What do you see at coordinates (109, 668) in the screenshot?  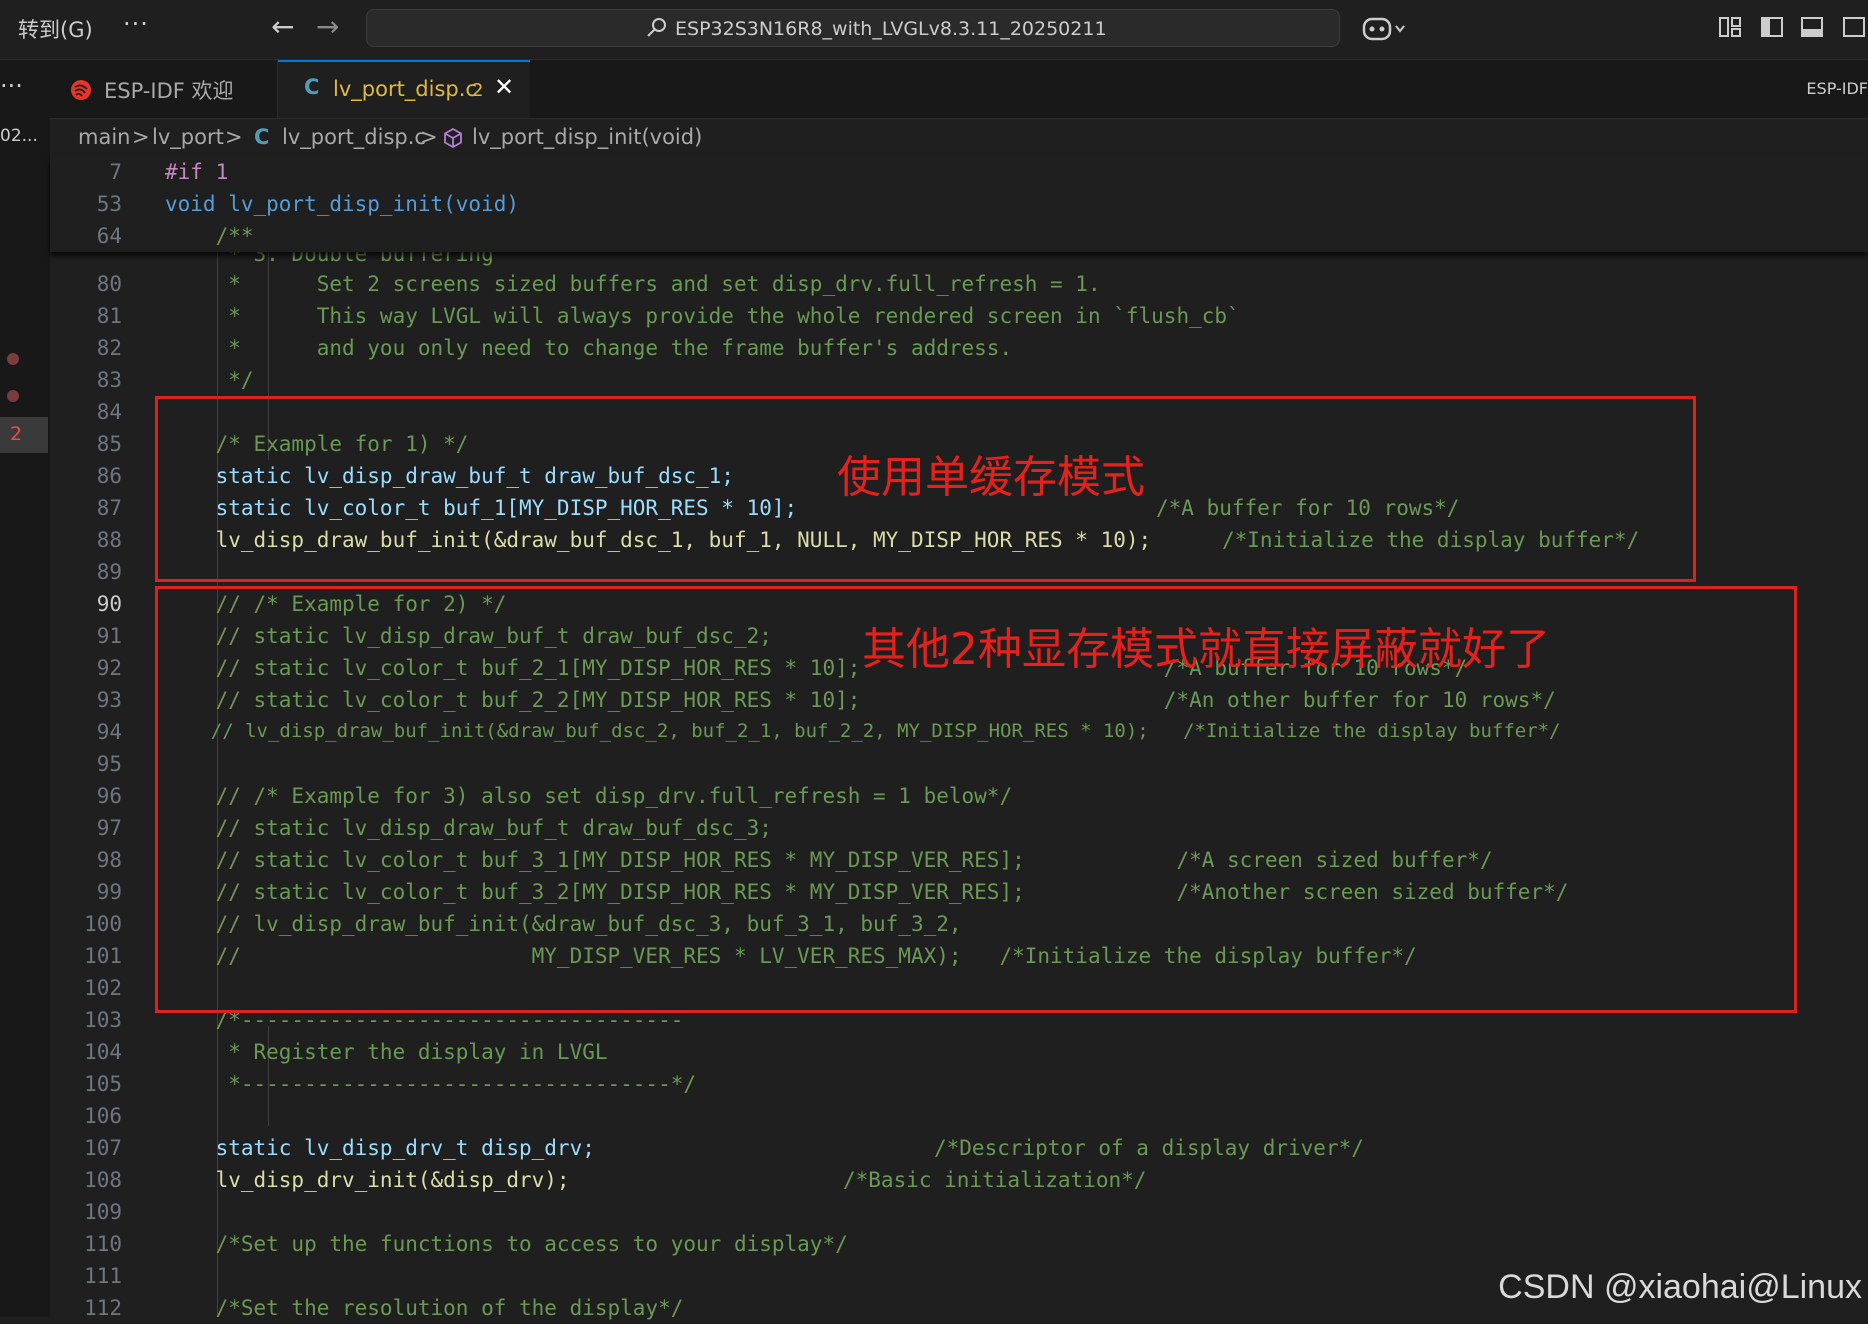 I see `line-number: 92` at bounding box center [109, 668].